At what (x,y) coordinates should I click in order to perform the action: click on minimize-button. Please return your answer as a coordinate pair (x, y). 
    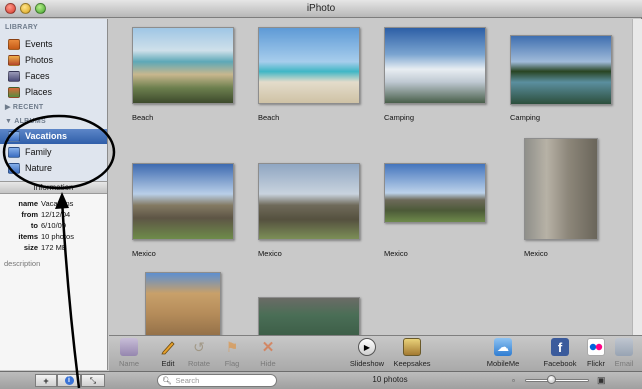
    Looking at the image, I should click on (25, 8).